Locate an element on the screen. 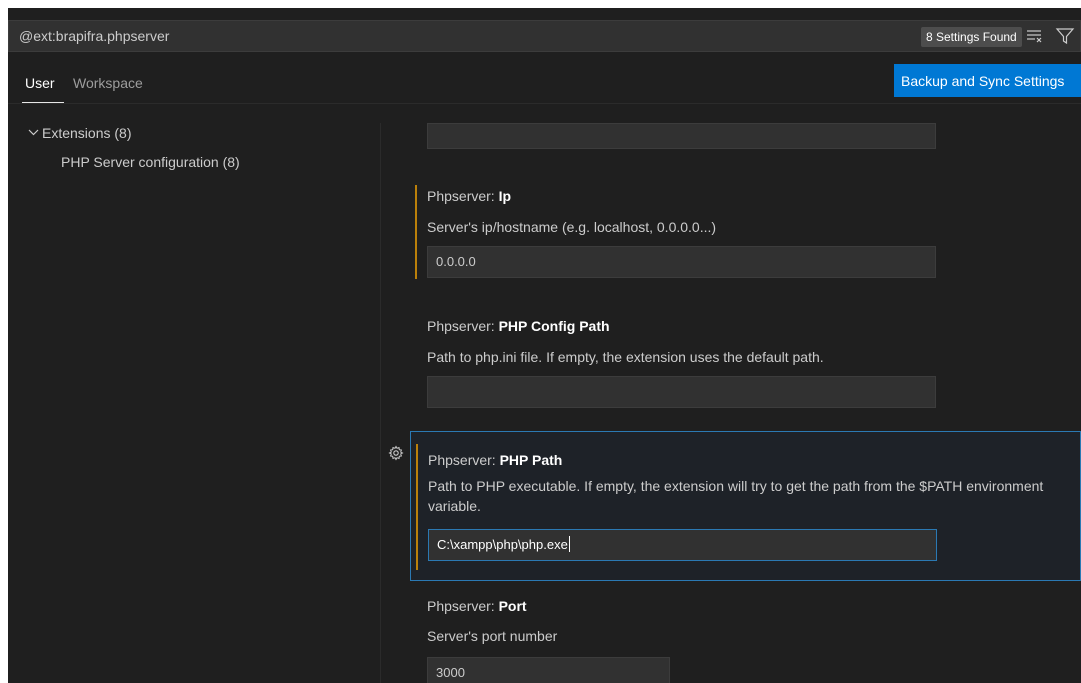  chevron-down-icon is located at coordinates (35, 133).